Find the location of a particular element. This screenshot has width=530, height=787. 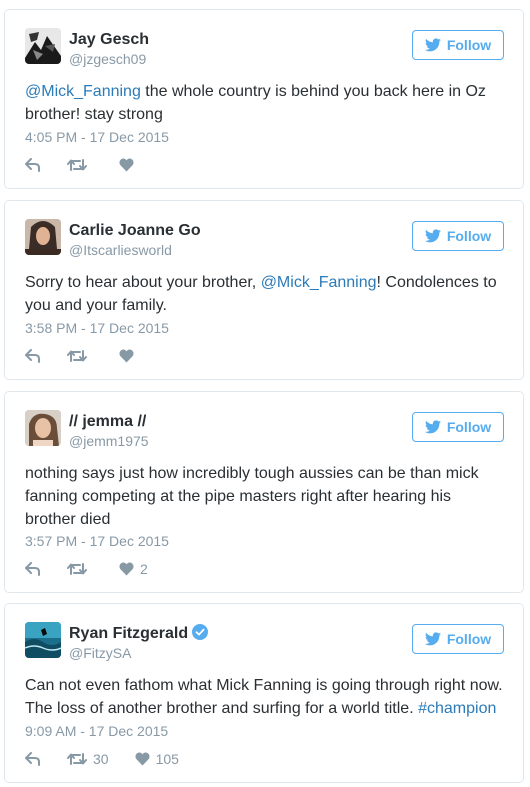

verified-badge-icon is located at coordinates (200, 632).